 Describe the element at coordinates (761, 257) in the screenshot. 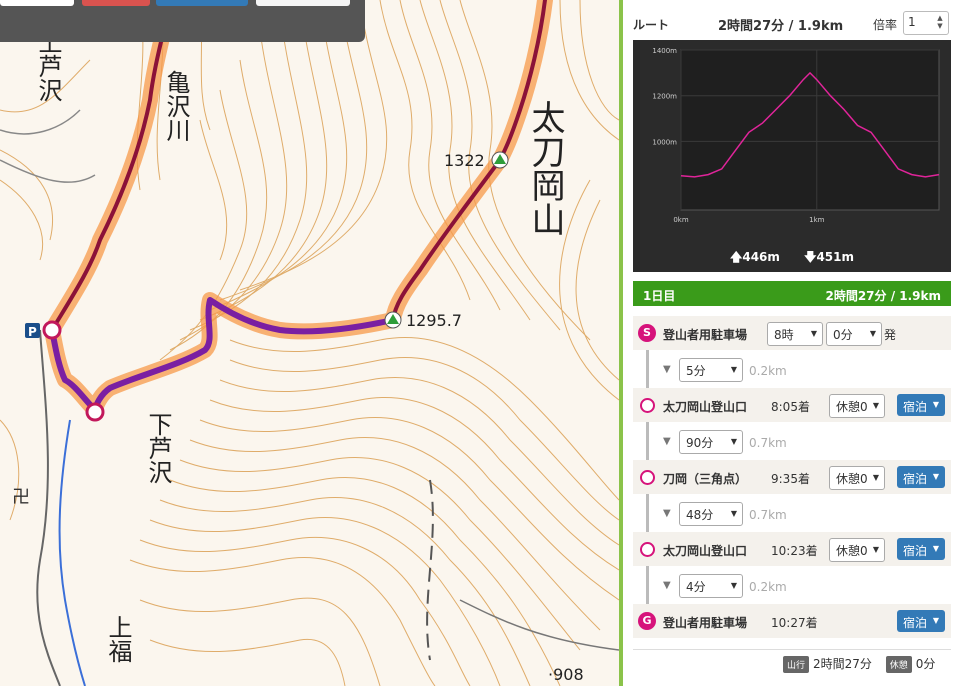

I see `ascent-value: 446m` at that location.